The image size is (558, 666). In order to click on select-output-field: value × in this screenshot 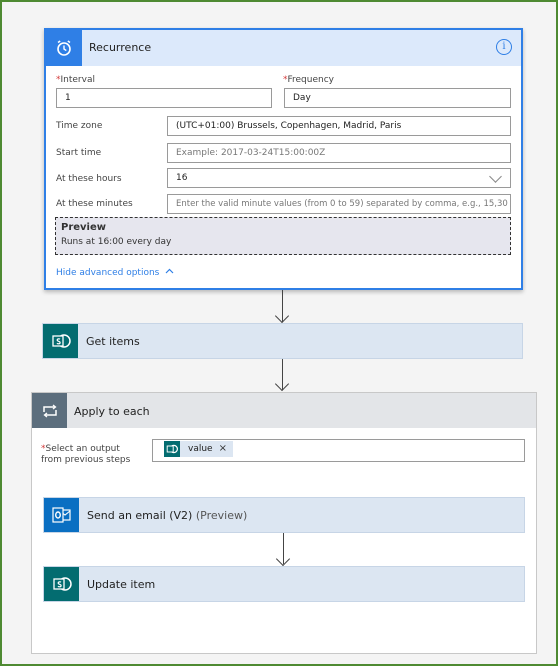, I will do `click(338, 450)`.